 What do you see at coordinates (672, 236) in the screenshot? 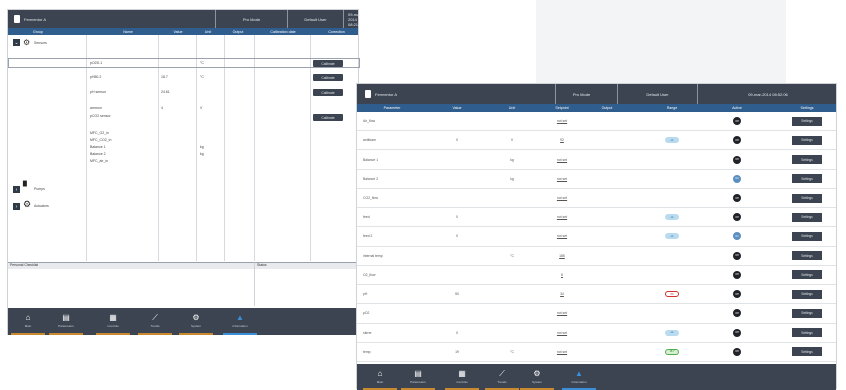
I see `range-indicator: ok` at bounding box center [672, 236].